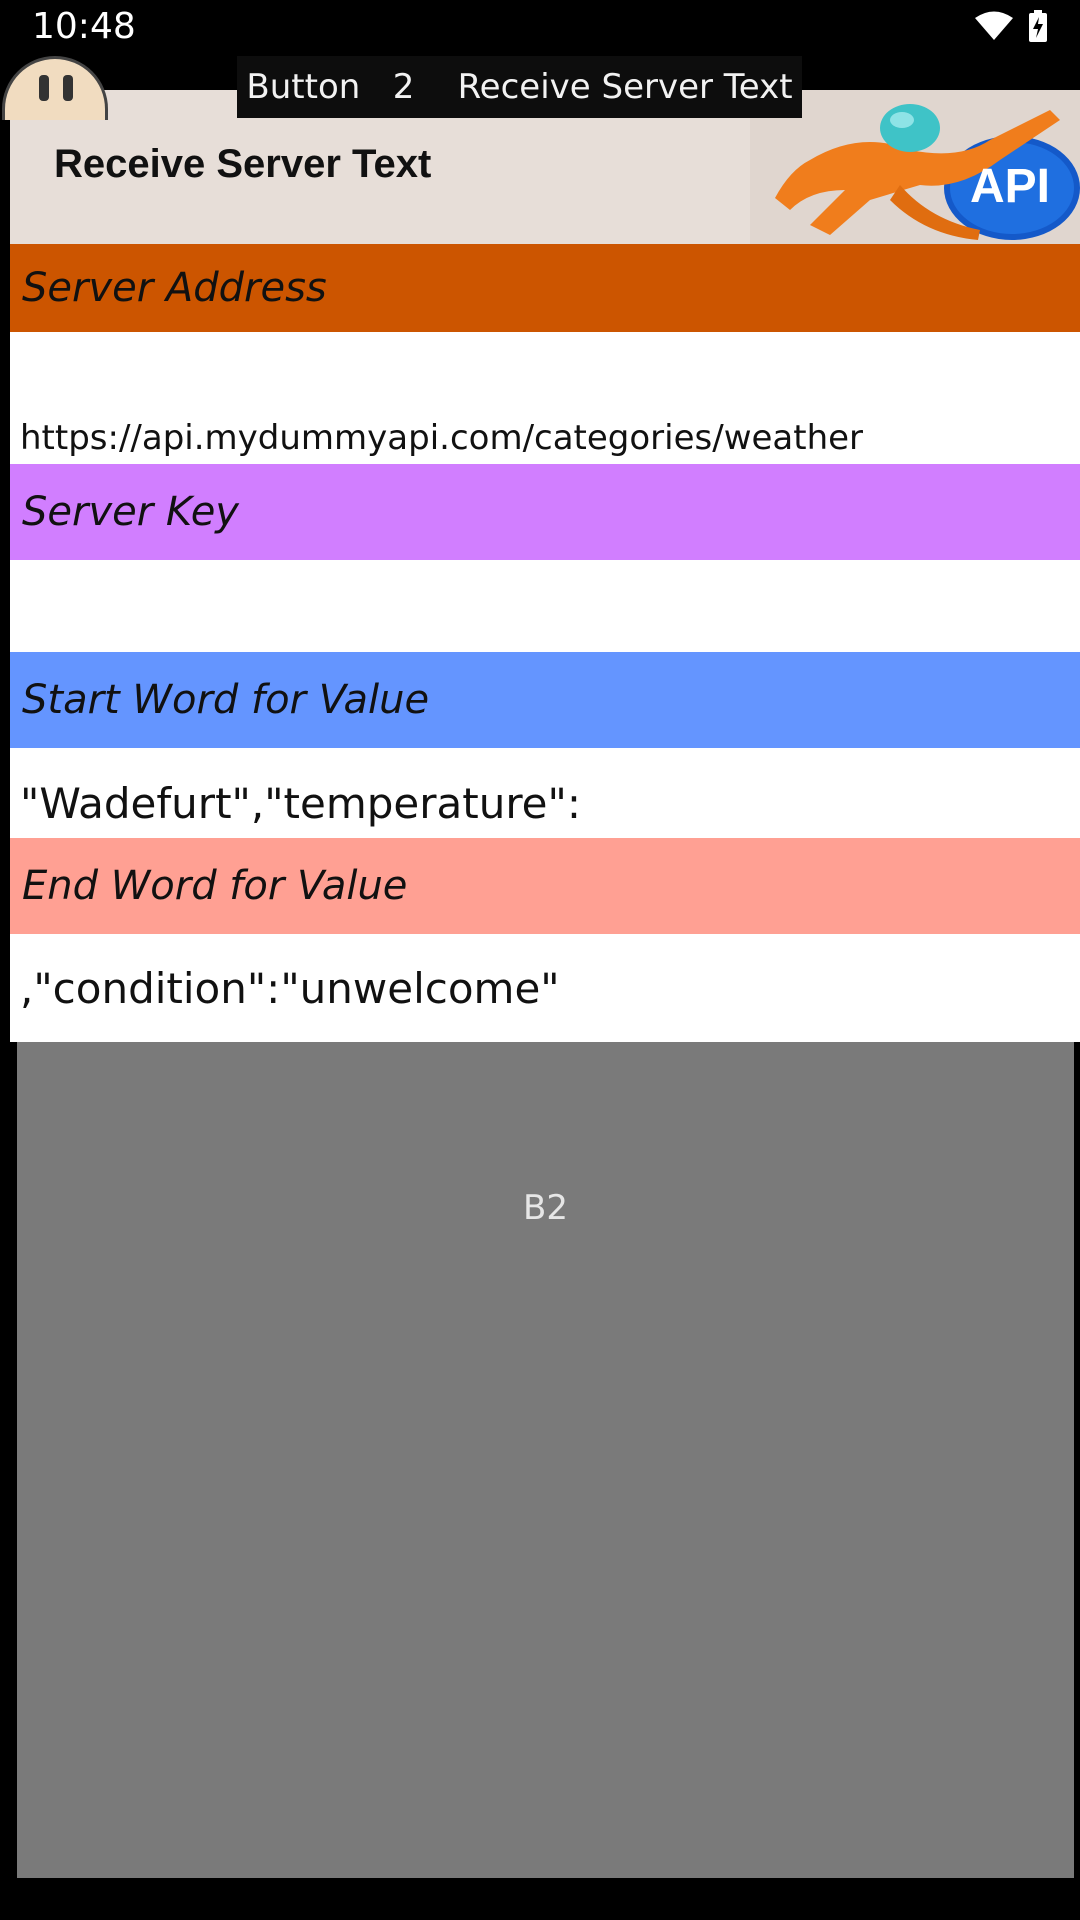 This screenshot has width=1080, height=1920. Describe the element at coordinates (540, 28) in the screenshot. I see `status-bar: 10:48` at that location.